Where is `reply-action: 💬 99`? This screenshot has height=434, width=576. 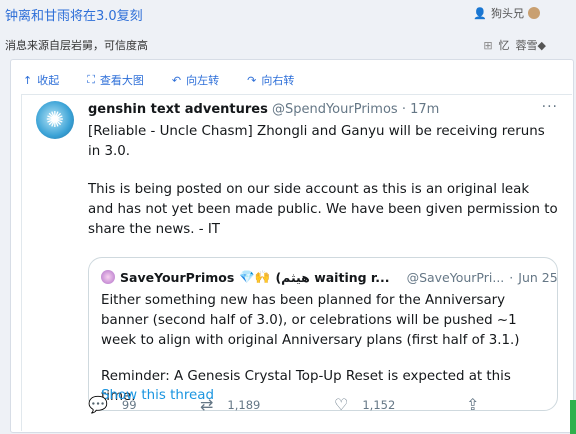
reply-action: 💬 99 is located at coordinates (112, 404).